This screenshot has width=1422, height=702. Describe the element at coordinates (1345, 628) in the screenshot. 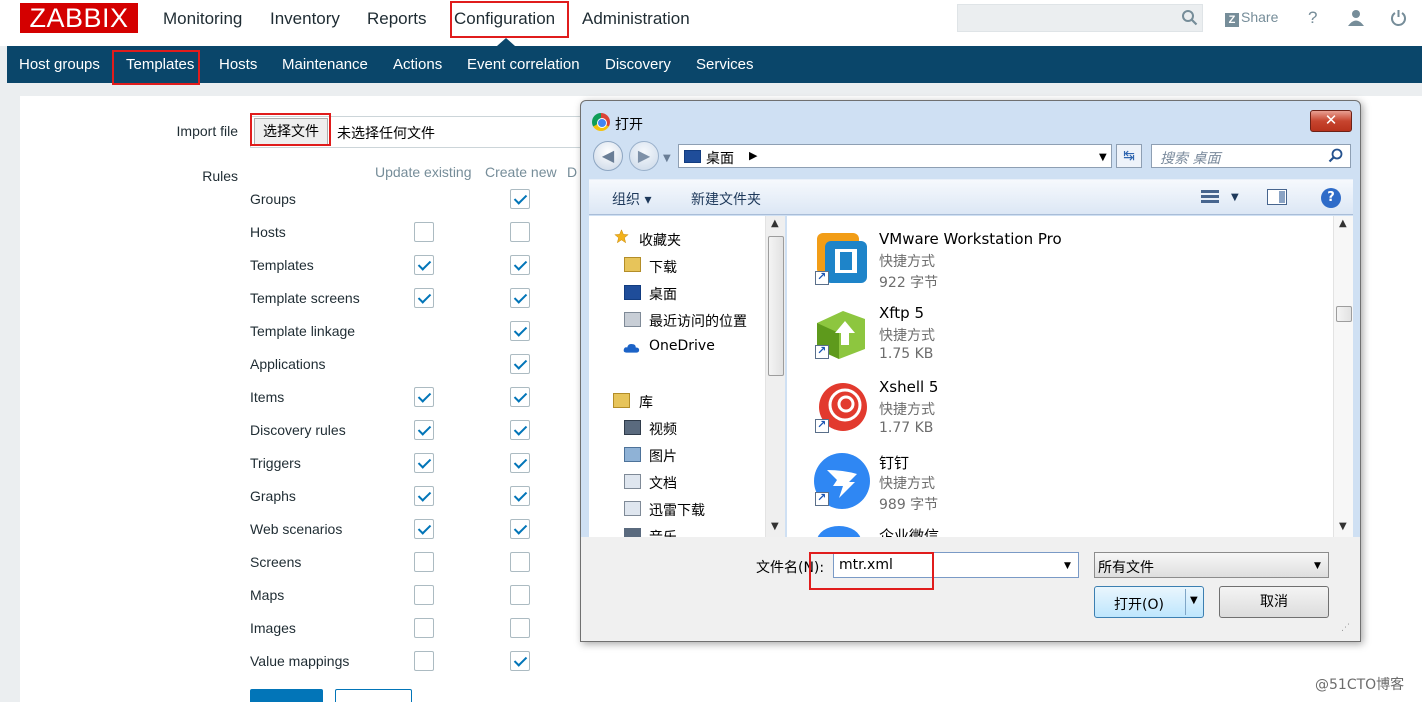

I see `resize-grip-icon: ⋰` at that location.